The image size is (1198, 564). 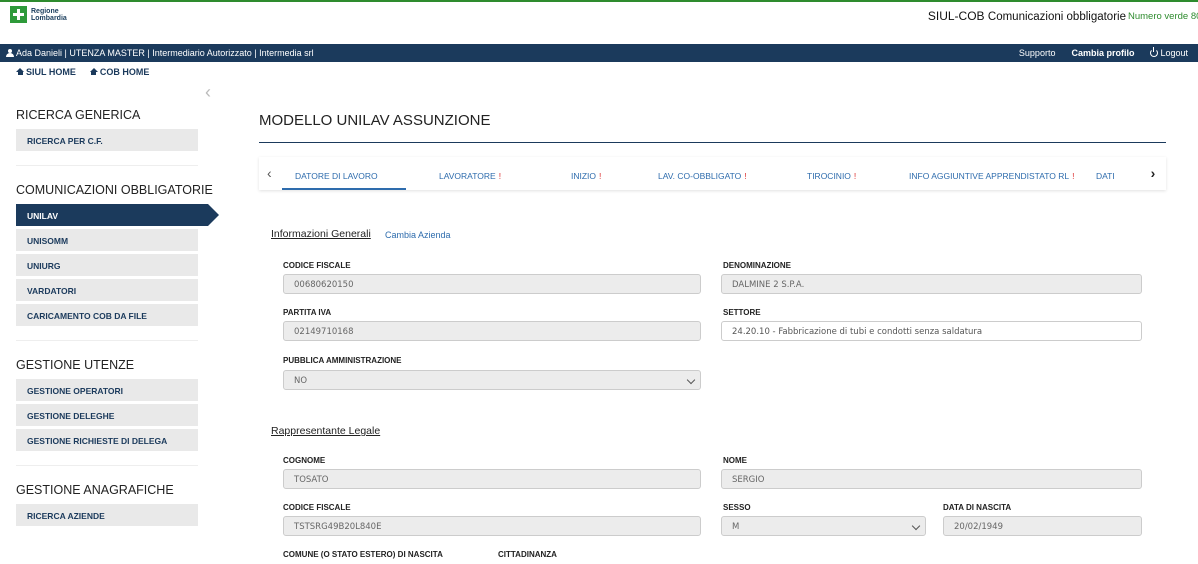 I want to click on change-profile-link: Cambia profilo, so click(x=1102, y=53).